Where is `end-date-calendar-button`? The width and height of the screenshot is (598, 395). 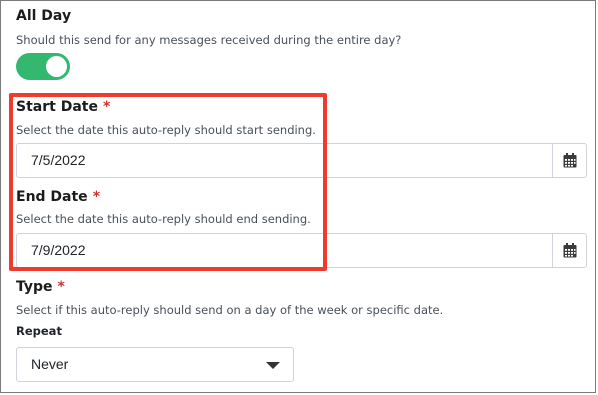
end-date-calendar-button is located at coordinates (569, 250).